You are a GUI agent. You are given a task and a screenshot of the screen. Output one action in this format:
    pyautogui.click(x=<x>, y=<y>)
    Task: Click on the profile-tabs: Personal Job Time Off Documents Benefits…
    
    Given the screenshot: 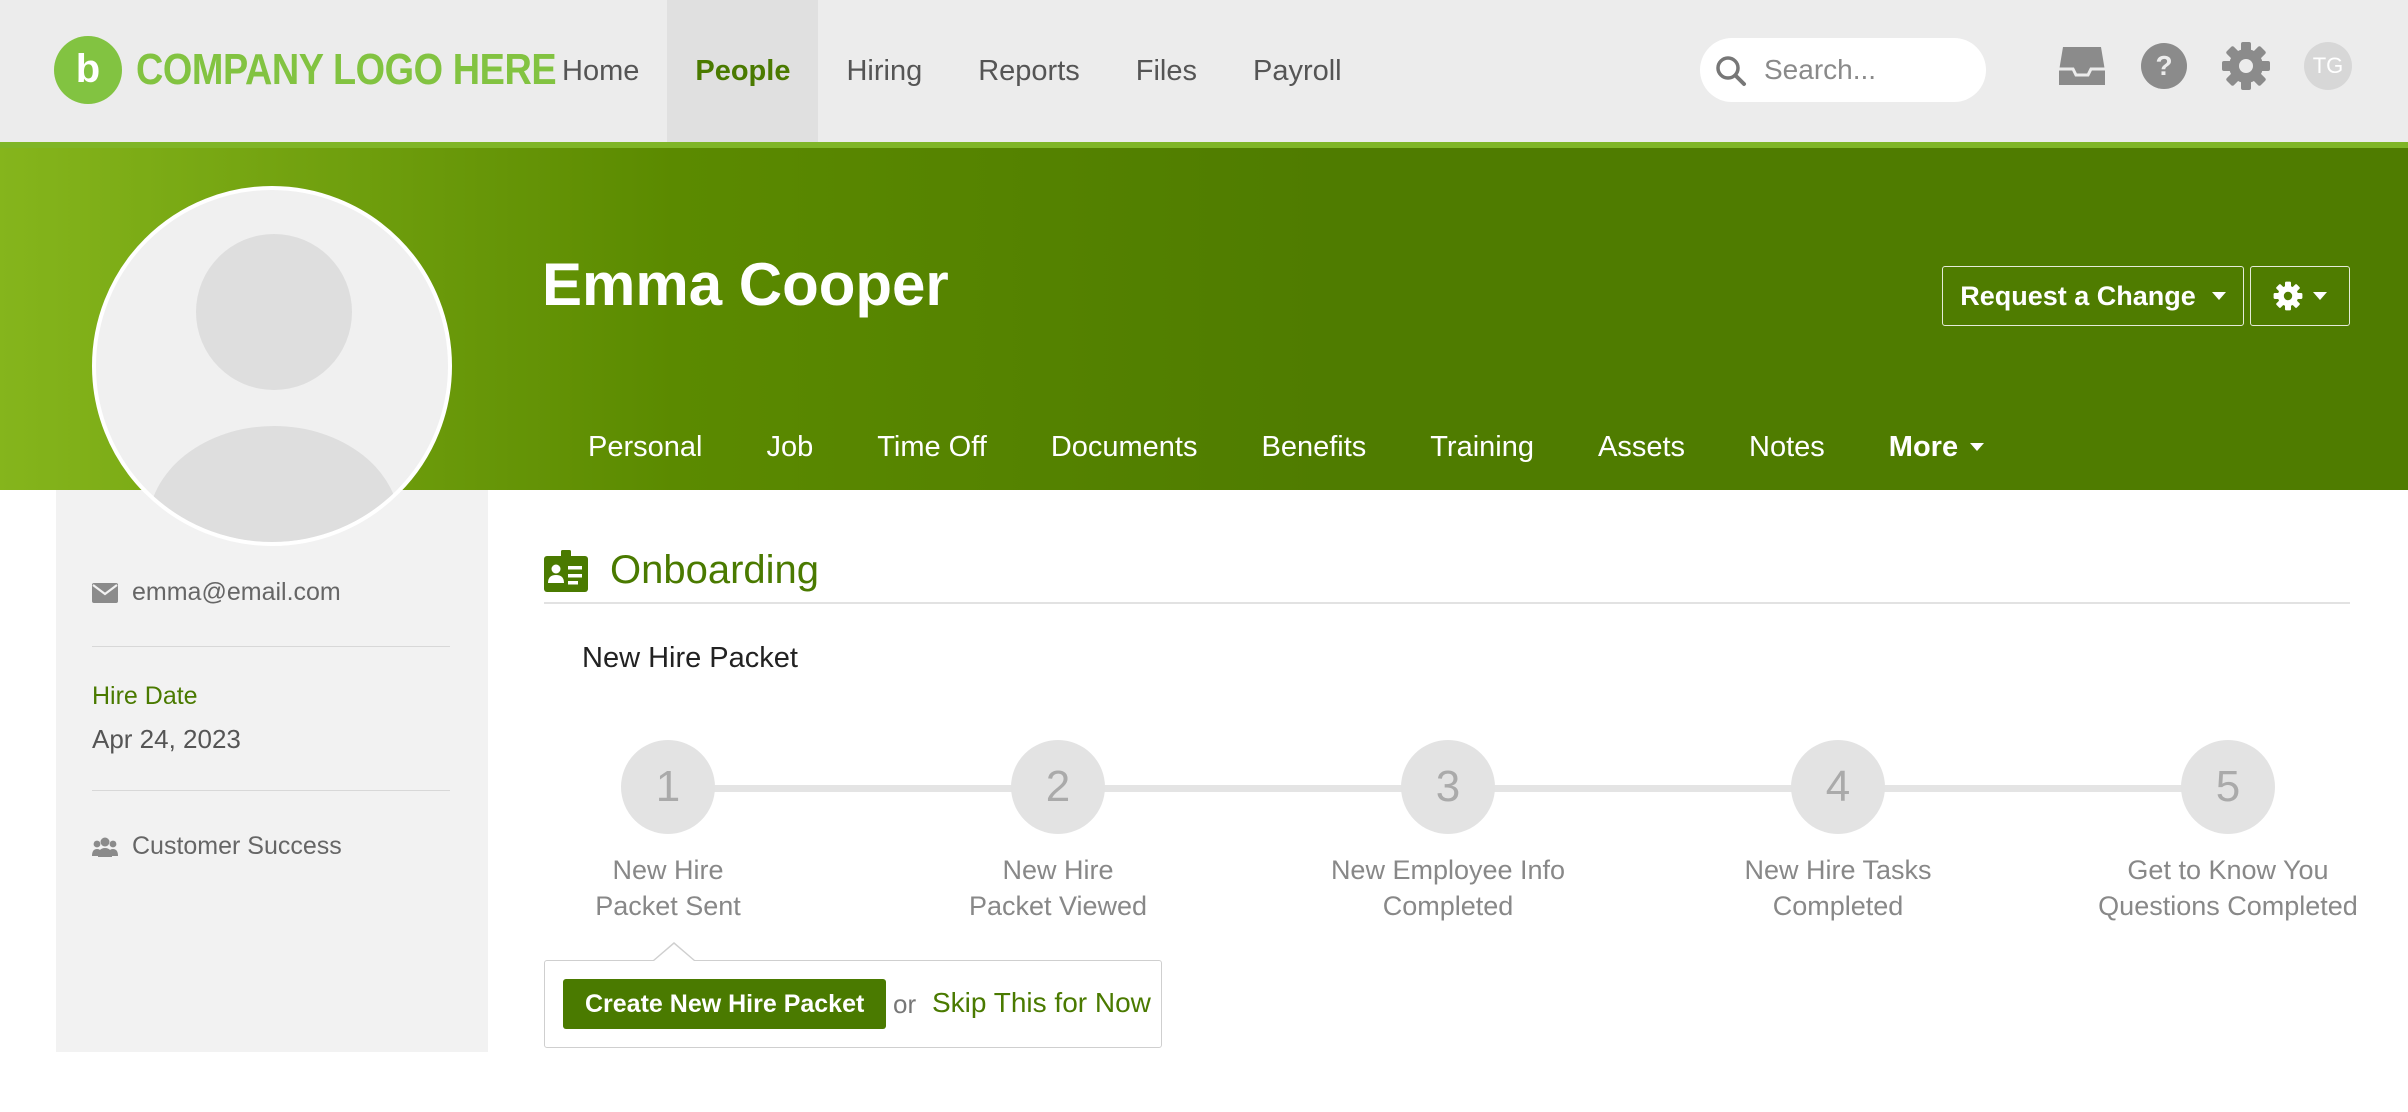 What is the action you would take?
    pyautogui.click(x=1286, y=447)
    